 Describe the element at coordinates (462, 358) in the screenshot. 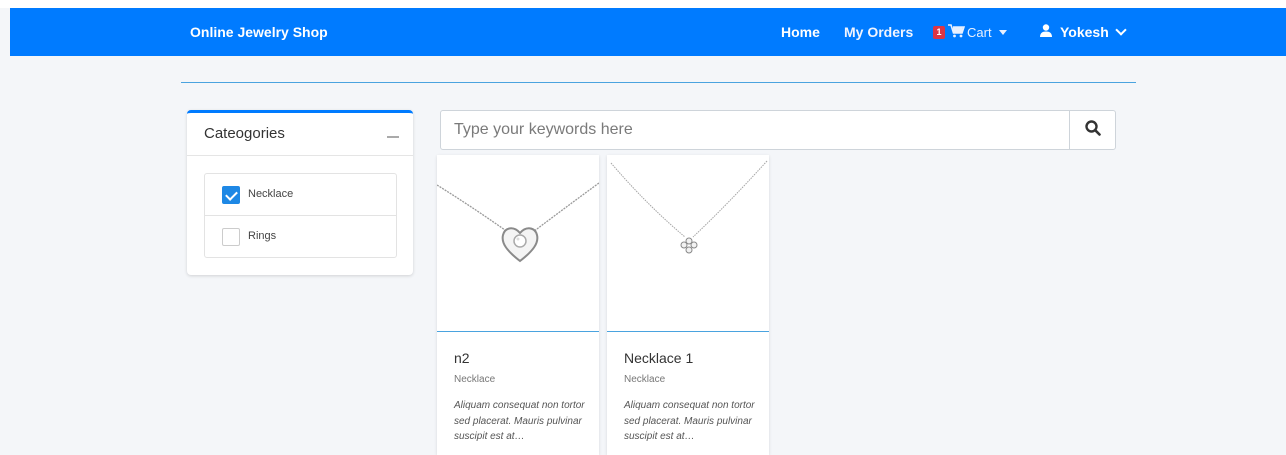

I see `product-name: n2` at that location.